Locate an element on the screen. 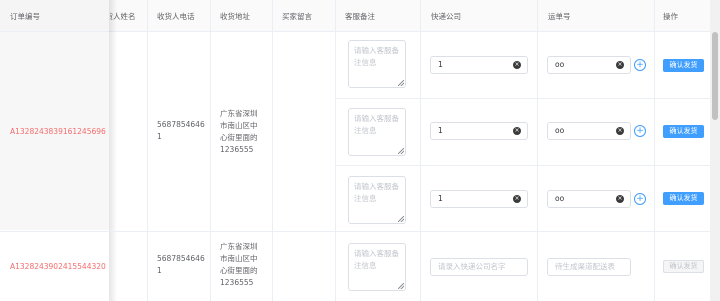  col-header-courier: 快递公司 is located at coordinates (446, 16).